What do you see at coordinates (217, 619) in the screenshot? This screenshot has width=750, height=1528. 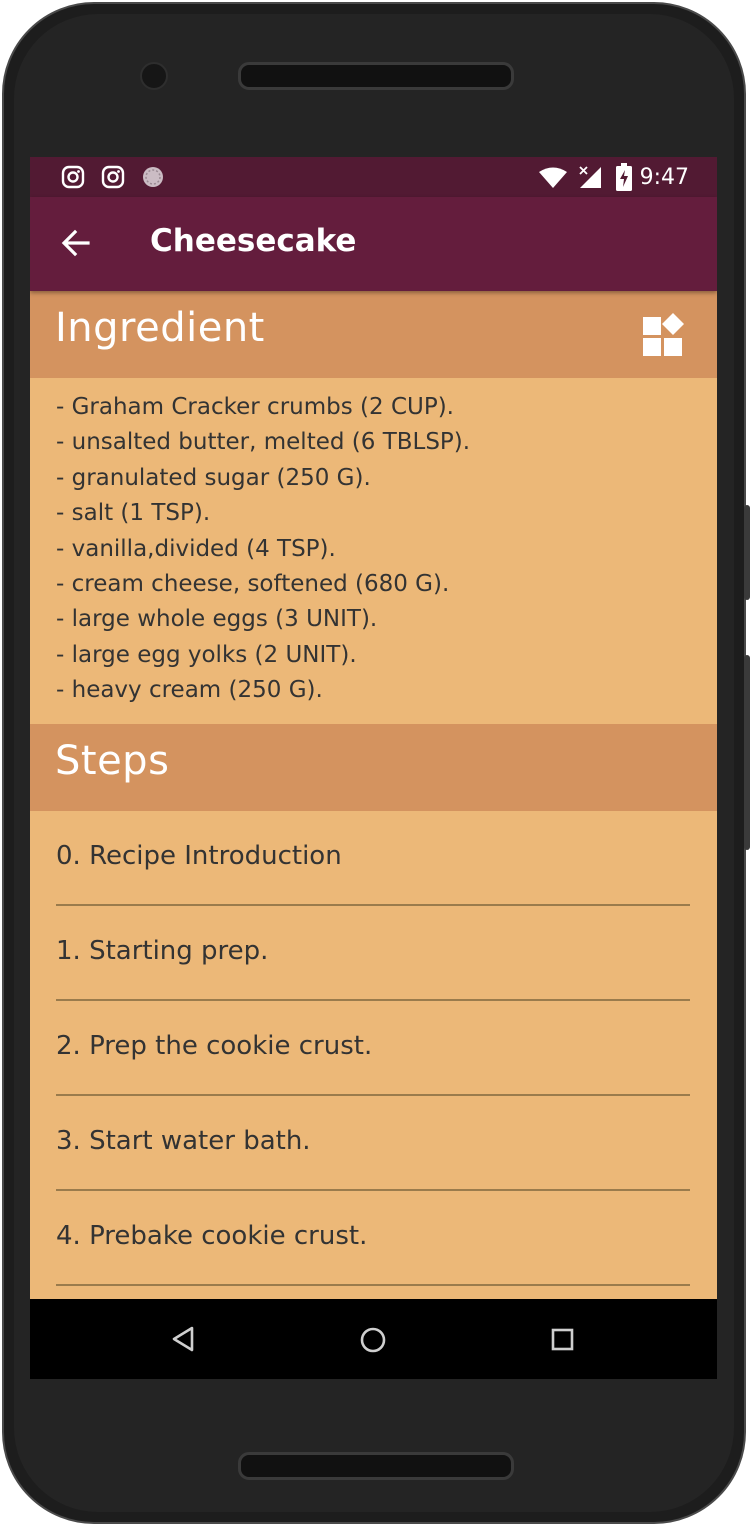 I see `ingredient-item: - large whole eggs (3 UNIT).` at bounding box center [217, 619].